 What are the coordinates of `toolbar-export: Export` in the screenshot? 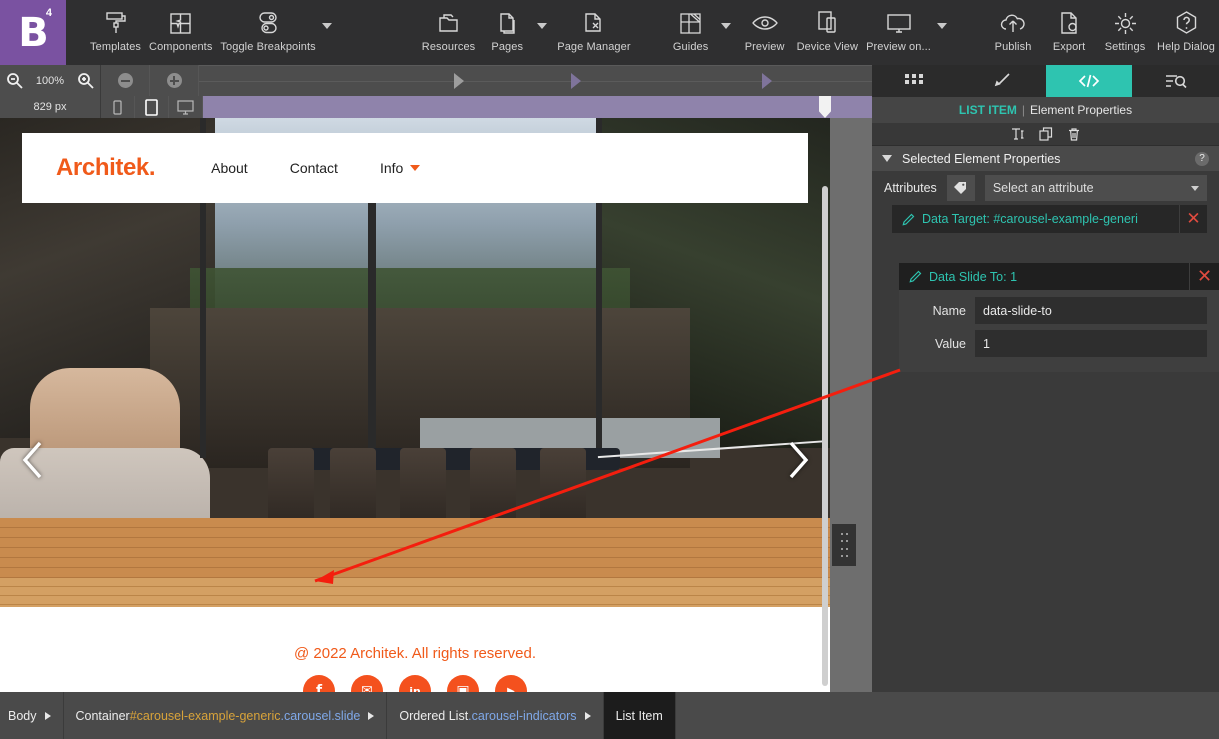 It's located at (1069, 32).